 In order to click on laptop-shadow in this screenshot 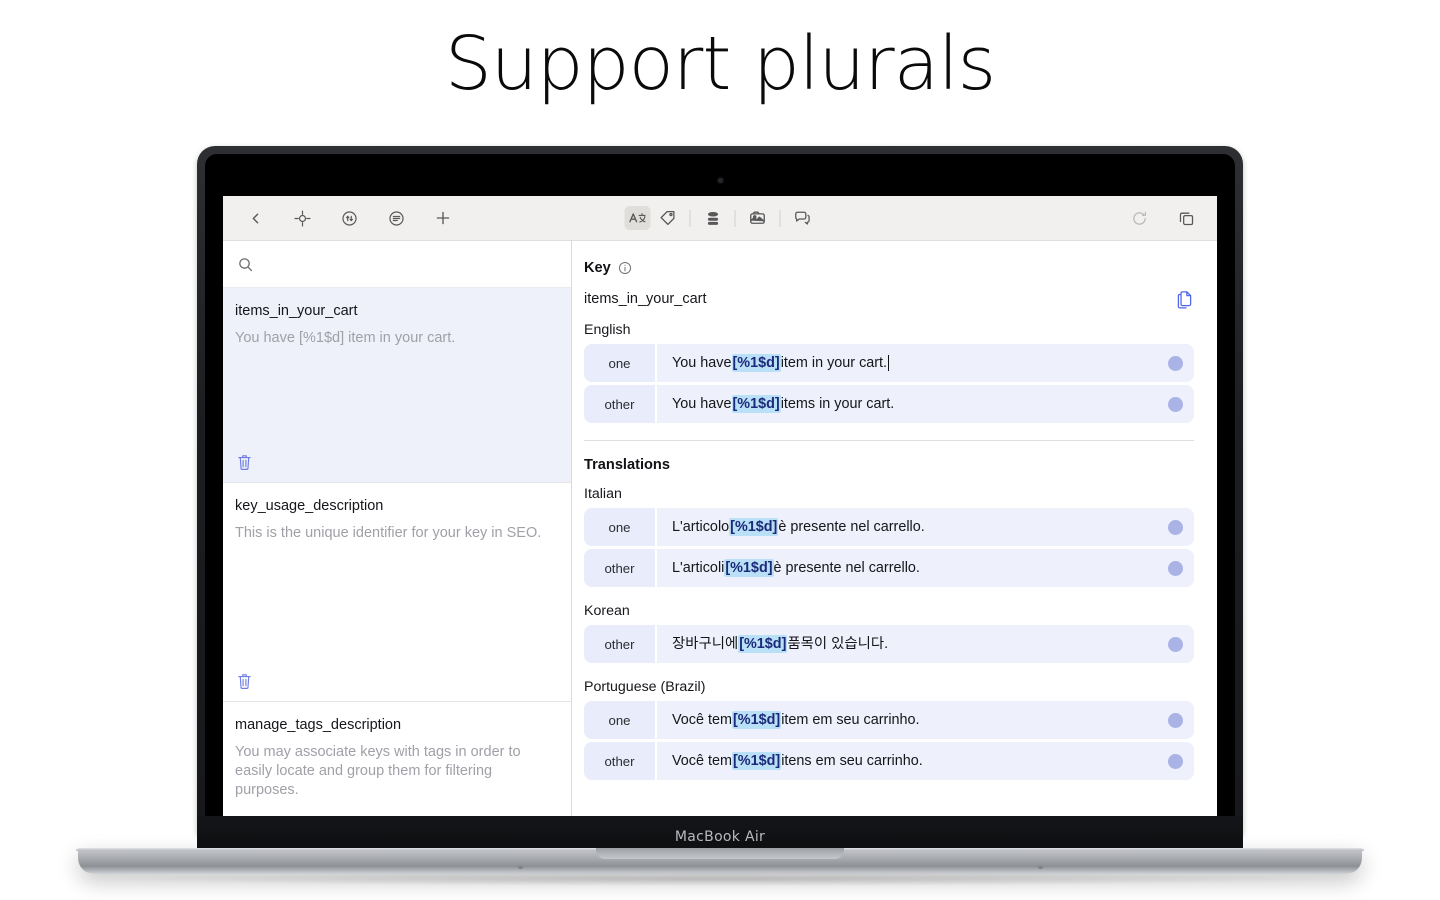, I will do `click(720, 879)`.